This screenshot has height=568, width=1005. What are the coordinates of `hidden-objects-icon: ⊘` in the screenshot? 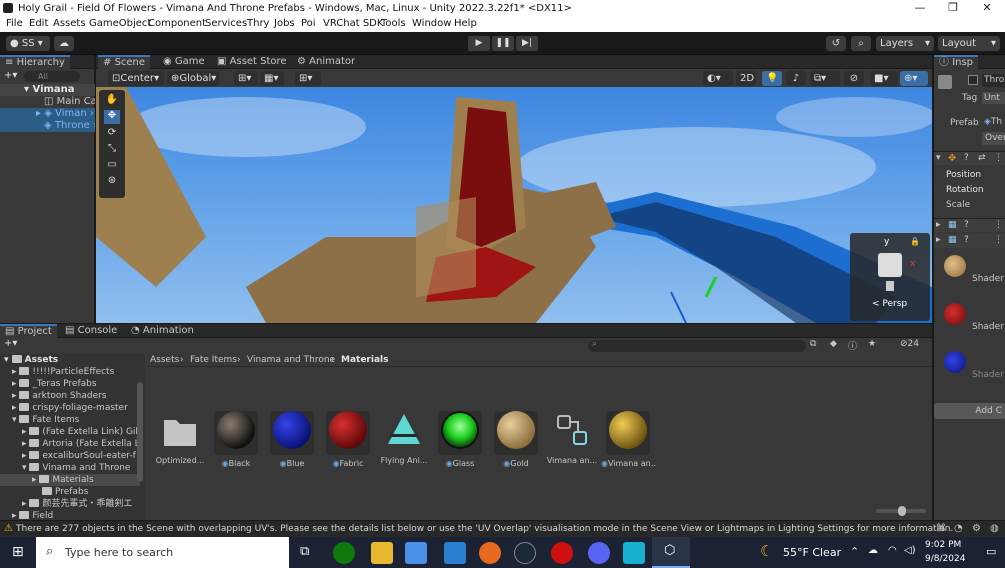 It's located at (854, 78).